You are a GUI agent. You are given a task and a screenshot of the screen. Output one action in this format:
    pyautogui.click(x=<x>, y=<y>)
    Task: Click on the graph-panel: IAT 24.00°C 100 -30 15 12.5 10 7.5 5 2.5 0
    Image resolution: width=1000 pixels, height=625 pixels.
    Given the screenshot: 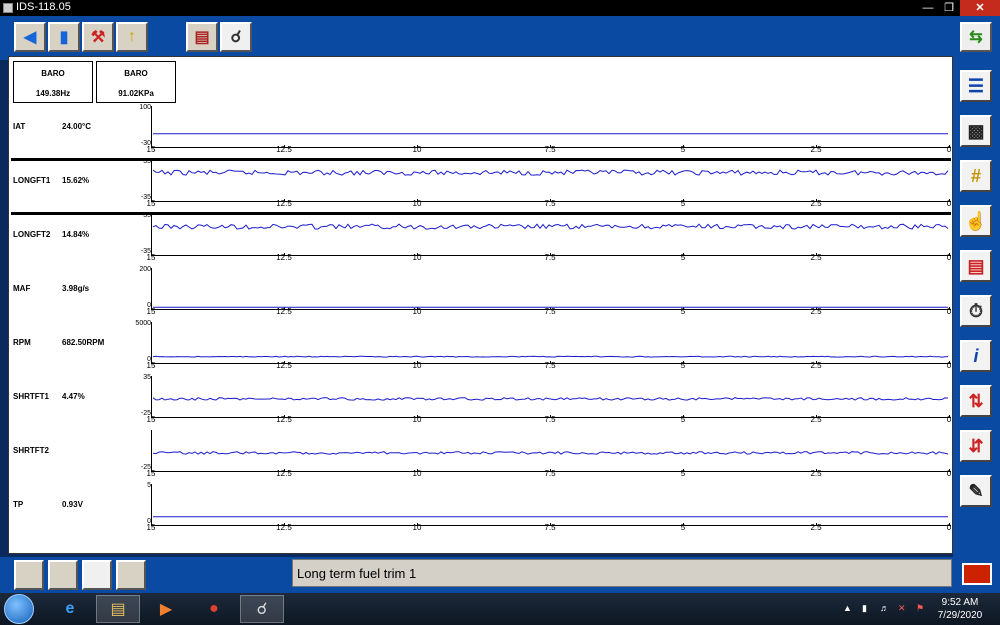 What is the action you would take?
    pyautogui.click(x=481, y=131)
    